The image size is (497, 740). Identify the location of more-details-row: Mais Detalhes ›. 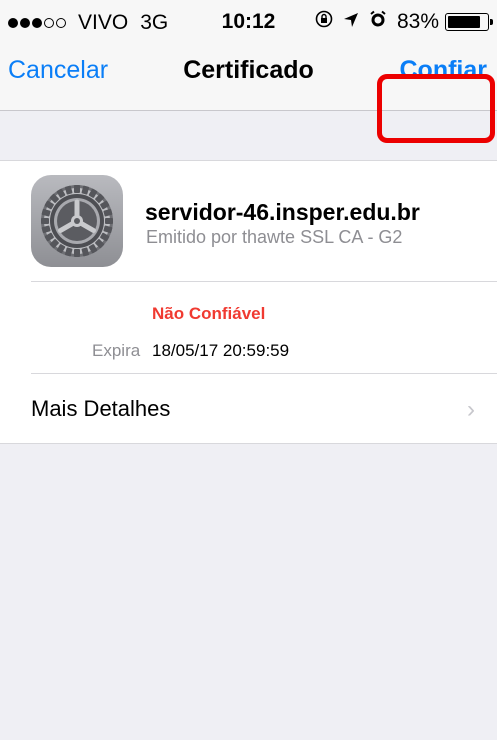
(248, 408).